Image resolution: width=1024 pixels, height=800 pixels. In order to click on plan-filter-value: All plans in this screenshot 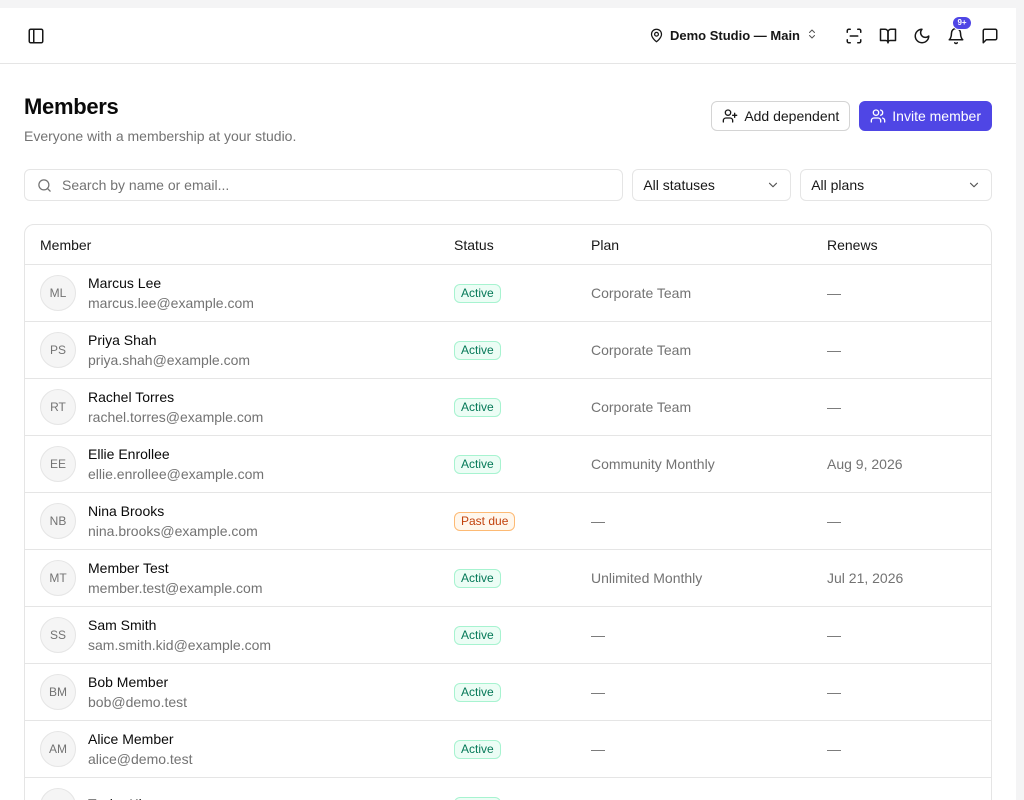, I will do `click(838, 185)`.